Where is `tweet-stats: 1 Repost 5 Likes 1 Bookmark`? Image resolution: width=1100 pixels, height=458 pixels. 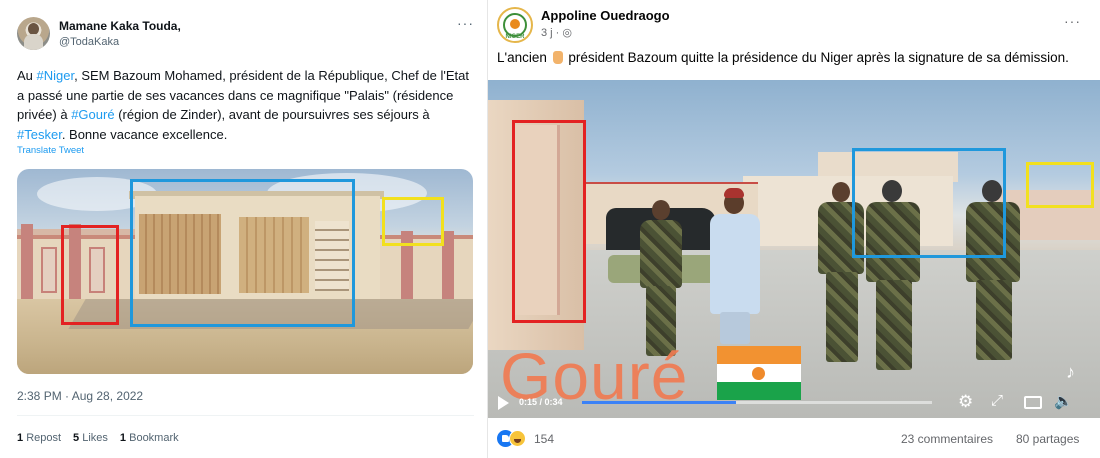
tweet-stats: 1 Repost 5 Likes 1 Bookmark is located at coordinates (98, 438).